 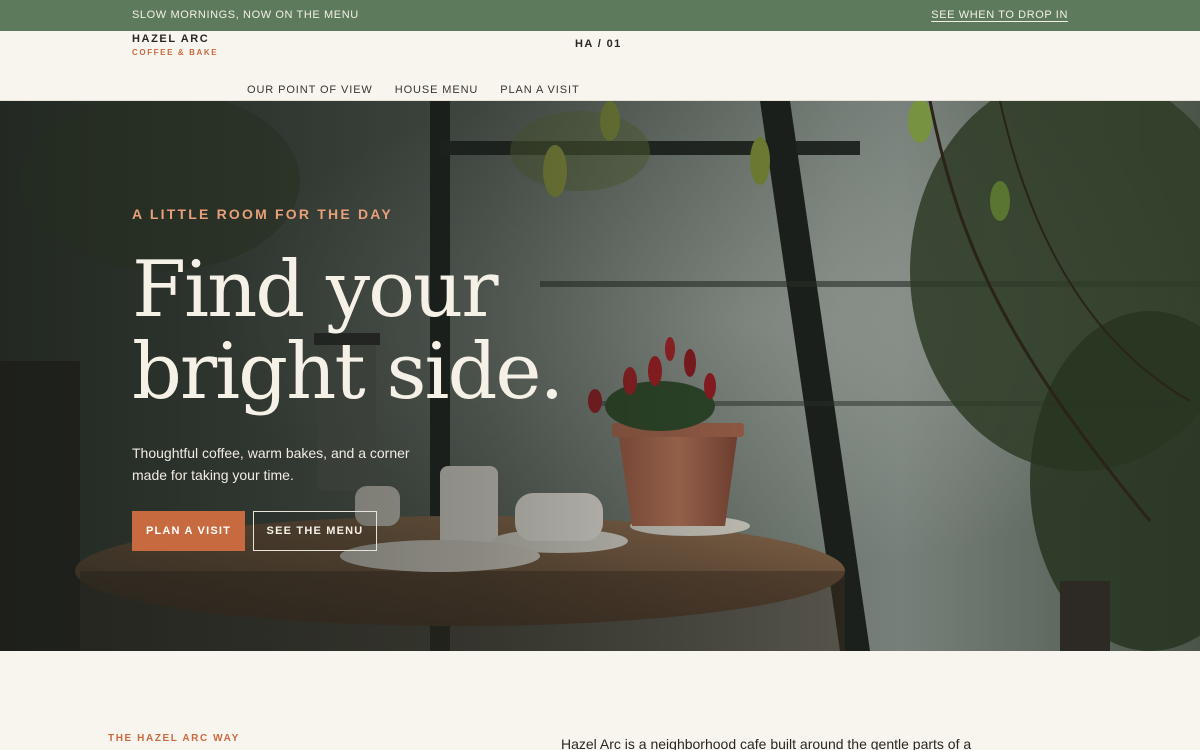 What do you see at coordinates (188, 531) in the screenshot?
I see `plan-a-visit-button: PLAN A VISIT` at bounding box center [188, 531].